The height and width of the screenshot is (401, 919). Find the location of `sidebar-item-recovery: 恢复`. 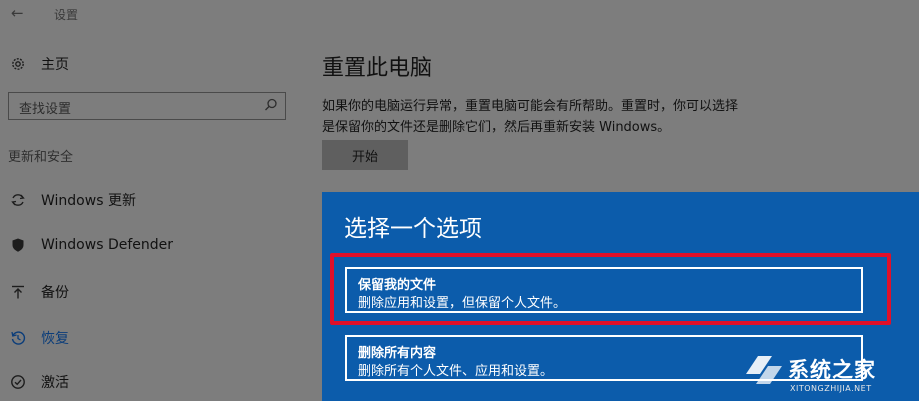

sidebar-item-recovery: 恢复 is located at coordinates (39, 338).